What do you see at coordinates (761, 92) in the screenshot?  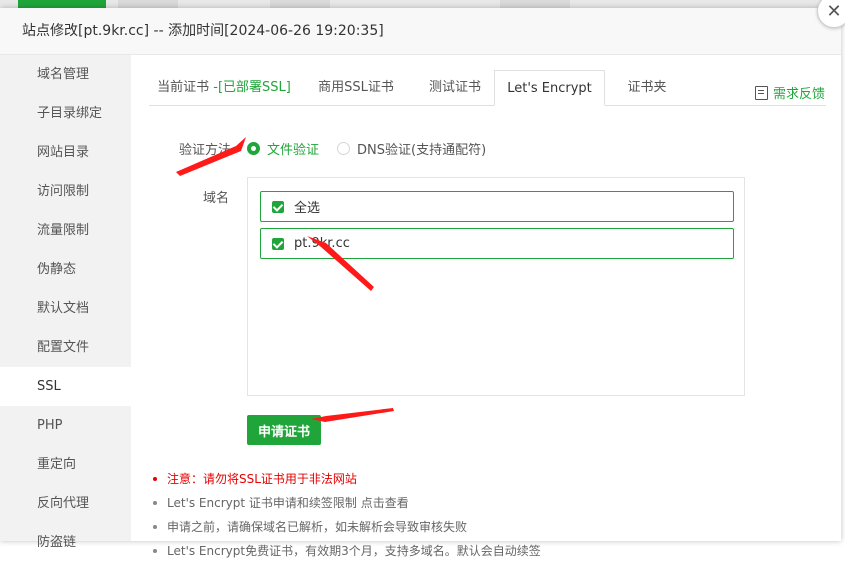 I see `edit-note-icon` at bounding box center [761, 92].